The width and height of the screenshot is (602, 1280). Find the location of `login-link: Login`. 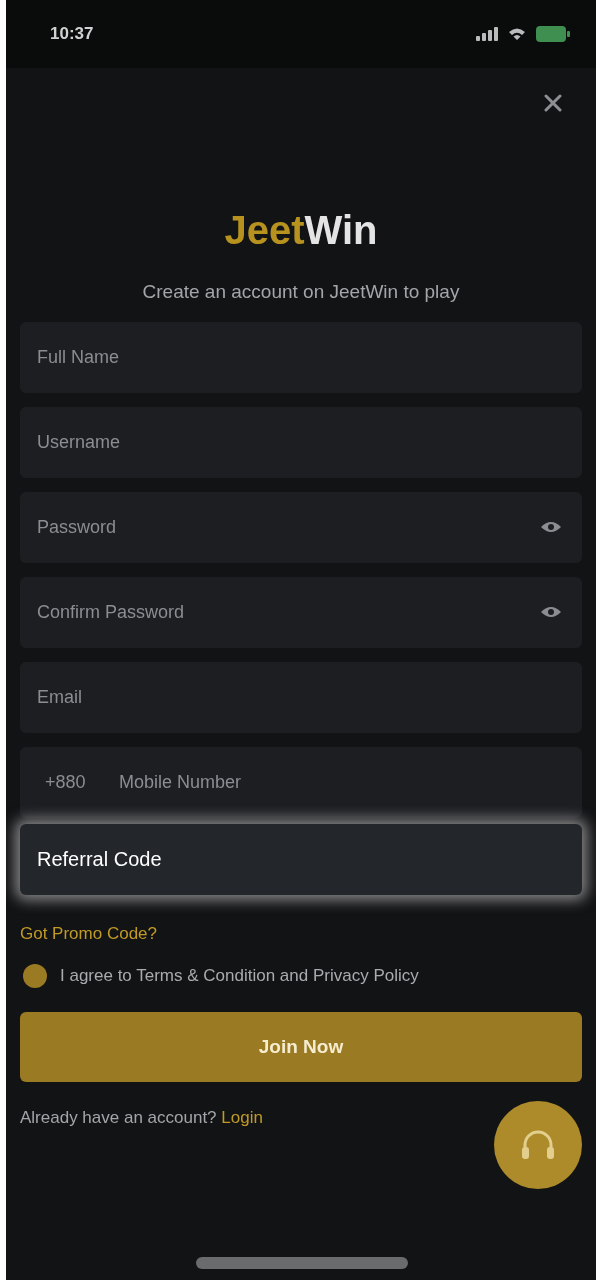

login-link: Login is located at coordinates (242, 1117).